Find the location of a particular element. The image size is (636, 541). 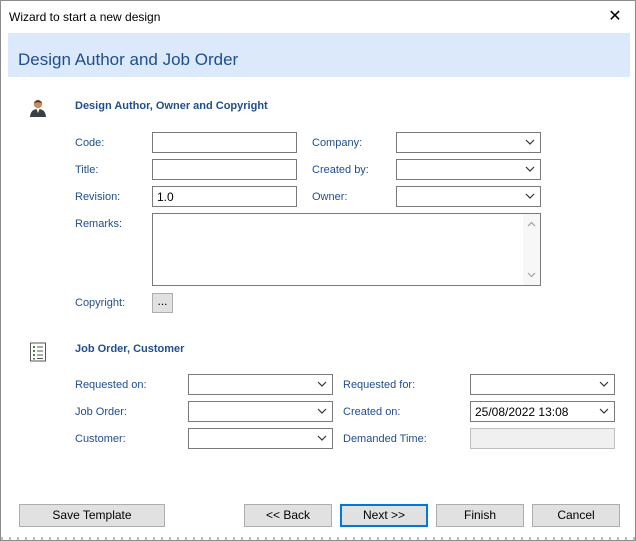

demanded-time-label: Demanded Time: is located at coordinates (385, 439).